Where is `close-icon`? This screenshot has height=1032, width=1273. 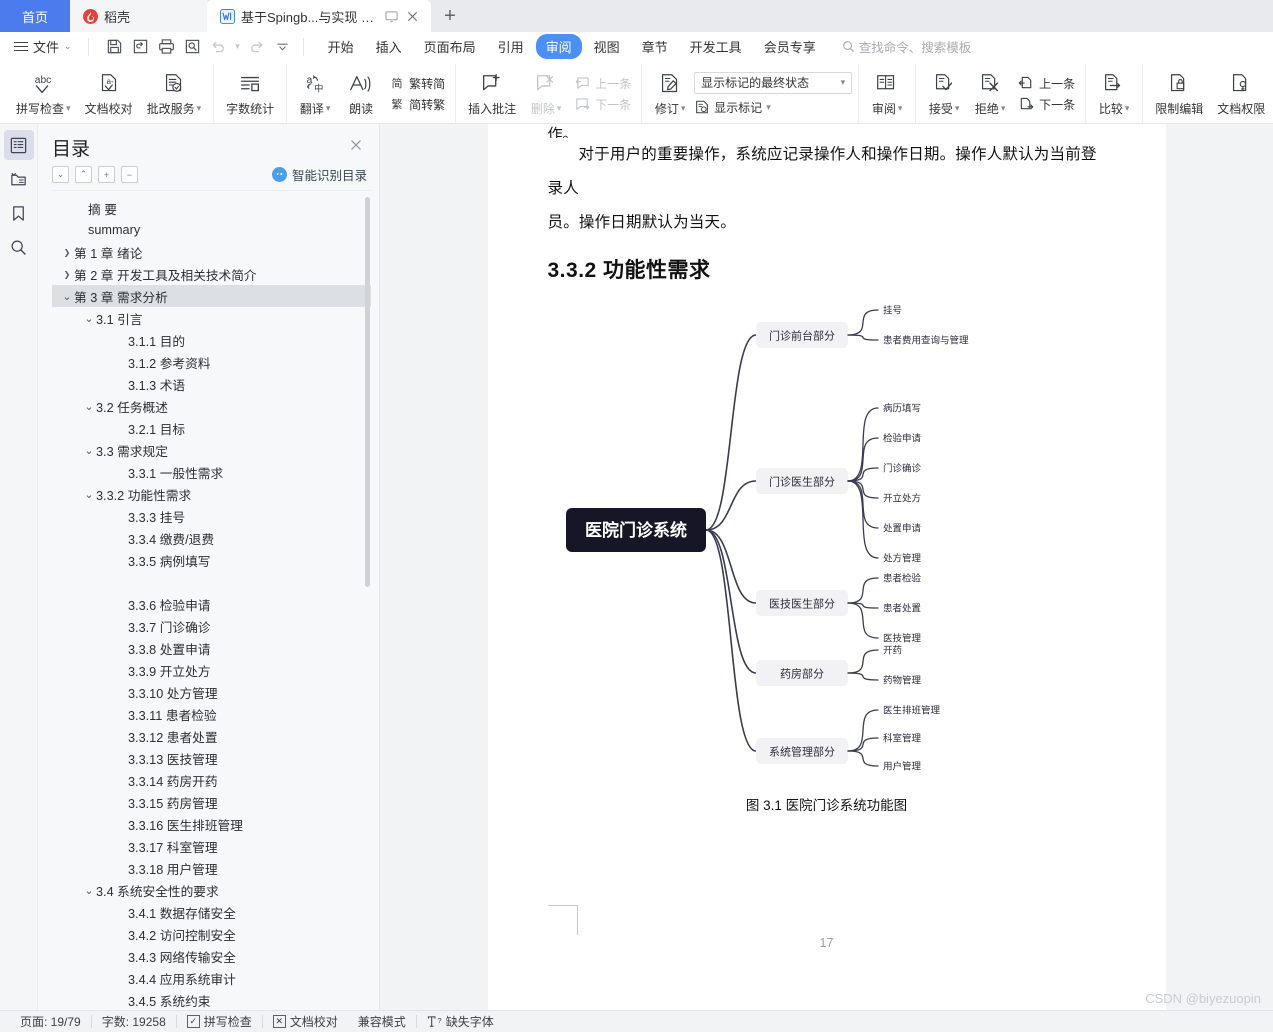 close-icon is located at coordinates (412, 16).